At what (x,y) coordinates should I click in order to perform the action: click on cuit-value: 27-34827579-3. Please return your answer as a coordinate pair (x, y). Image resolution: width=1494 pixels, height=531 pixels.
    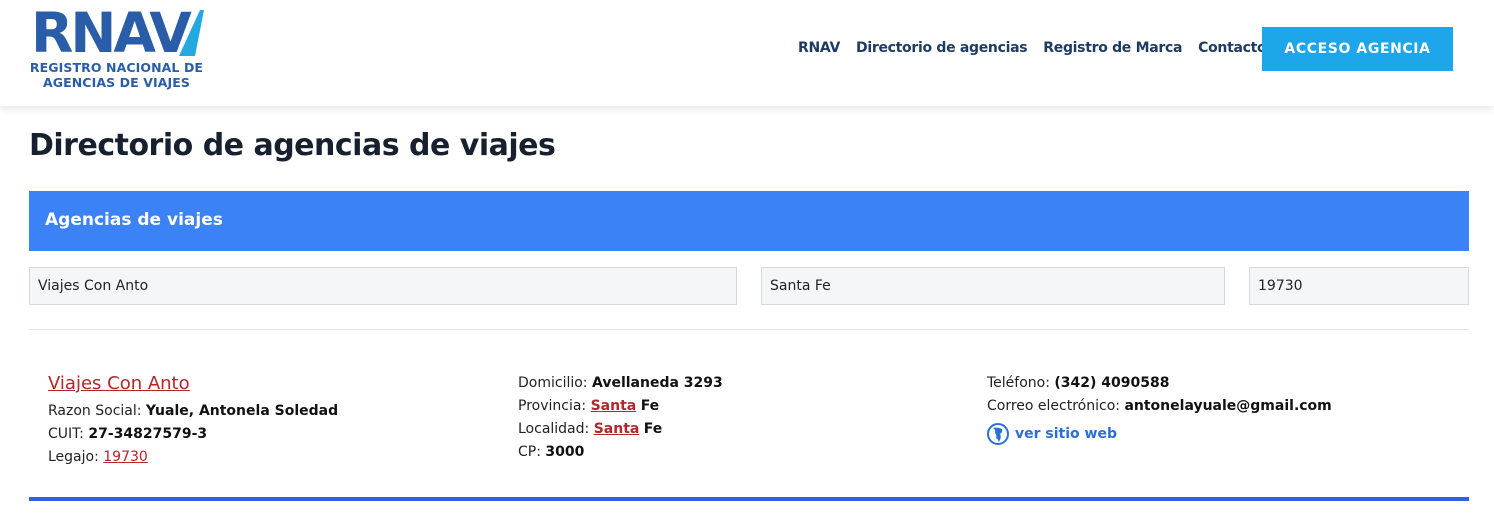
    Looking at the image, I should click on (148, 434).